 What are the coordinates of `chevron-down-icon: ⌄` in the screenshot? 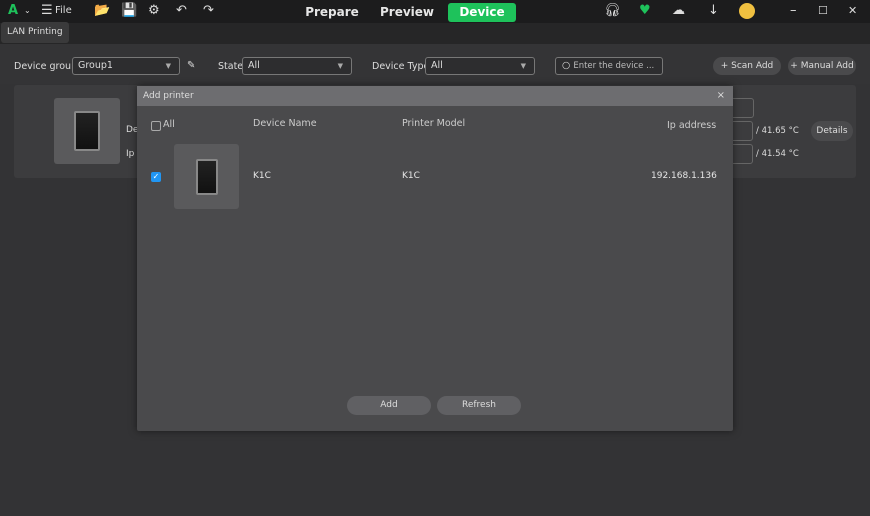 It's located at (27, 11).